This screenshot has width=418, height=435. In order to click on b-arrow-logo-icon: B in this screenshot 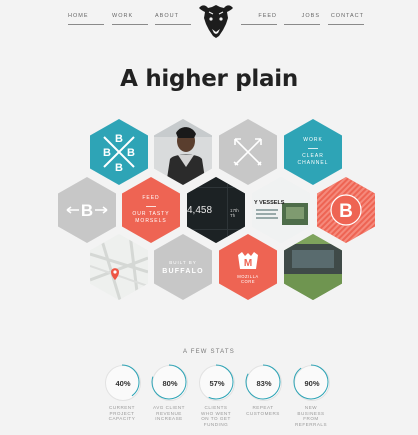, I will do `click(87, 210)`.